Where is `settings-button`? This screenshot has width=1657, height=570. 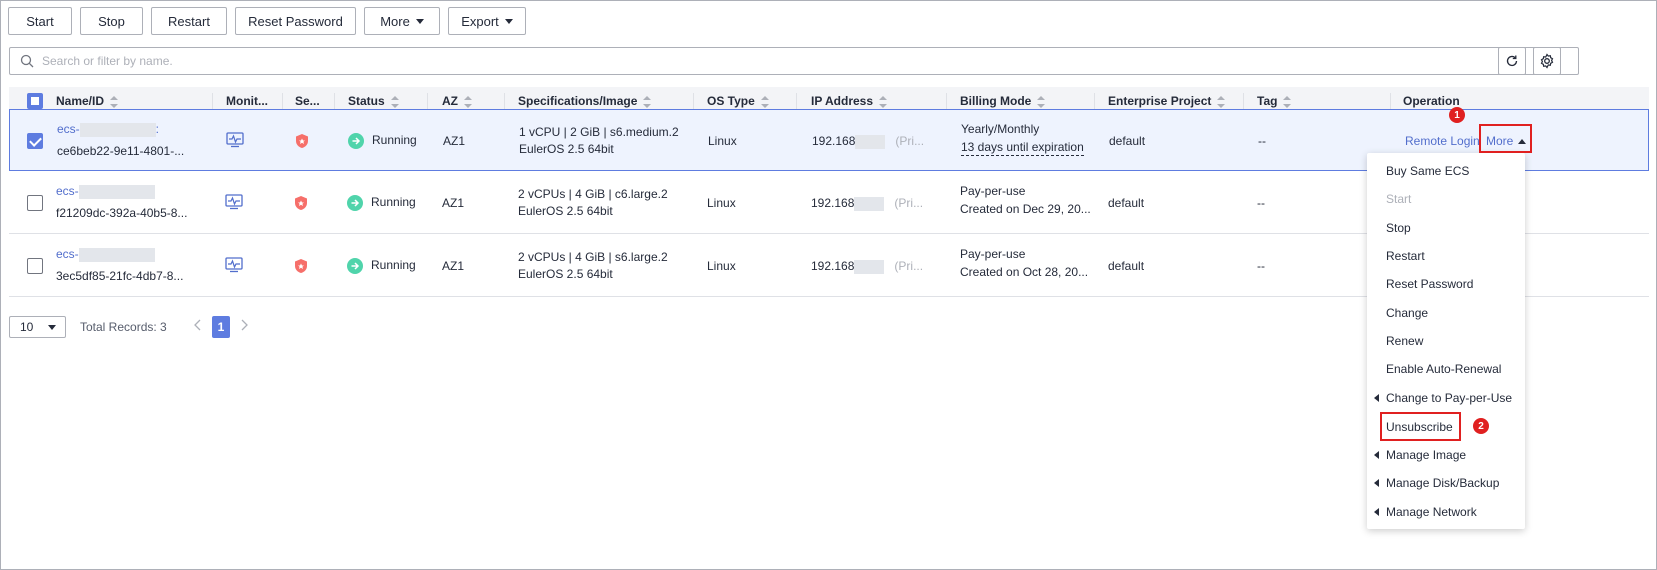 settings-button is located at coordinates (1547, 61).